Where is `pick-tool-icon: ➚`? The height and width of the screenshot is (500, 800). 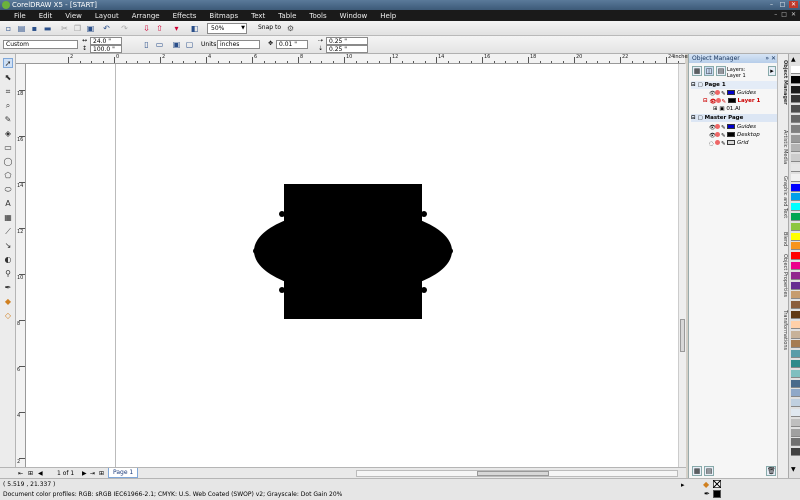 pick-tool-icon: ➚ is located at coordinates (8, 63).